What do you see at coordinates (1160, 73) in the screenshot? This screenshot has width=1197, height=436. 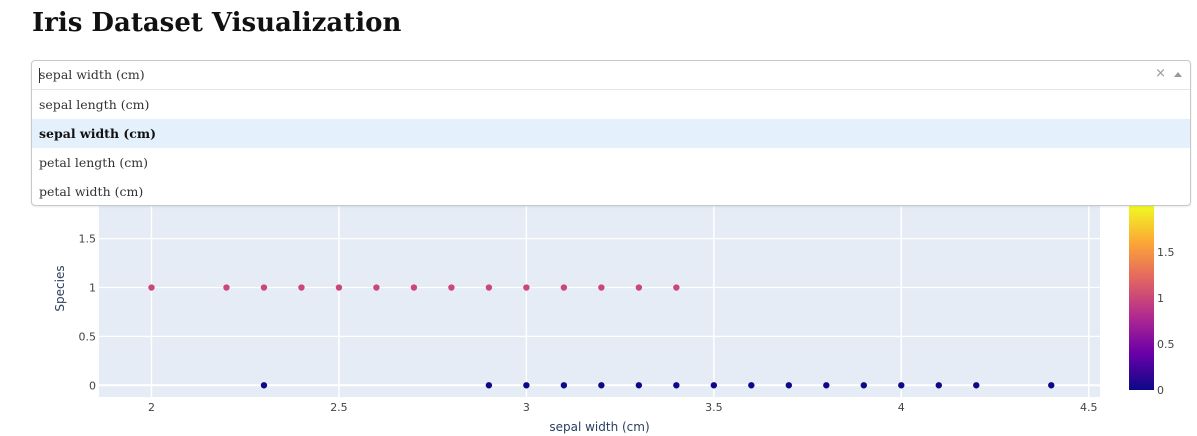 I see `clear-icon: ×` at bounding box center [1160, 73].